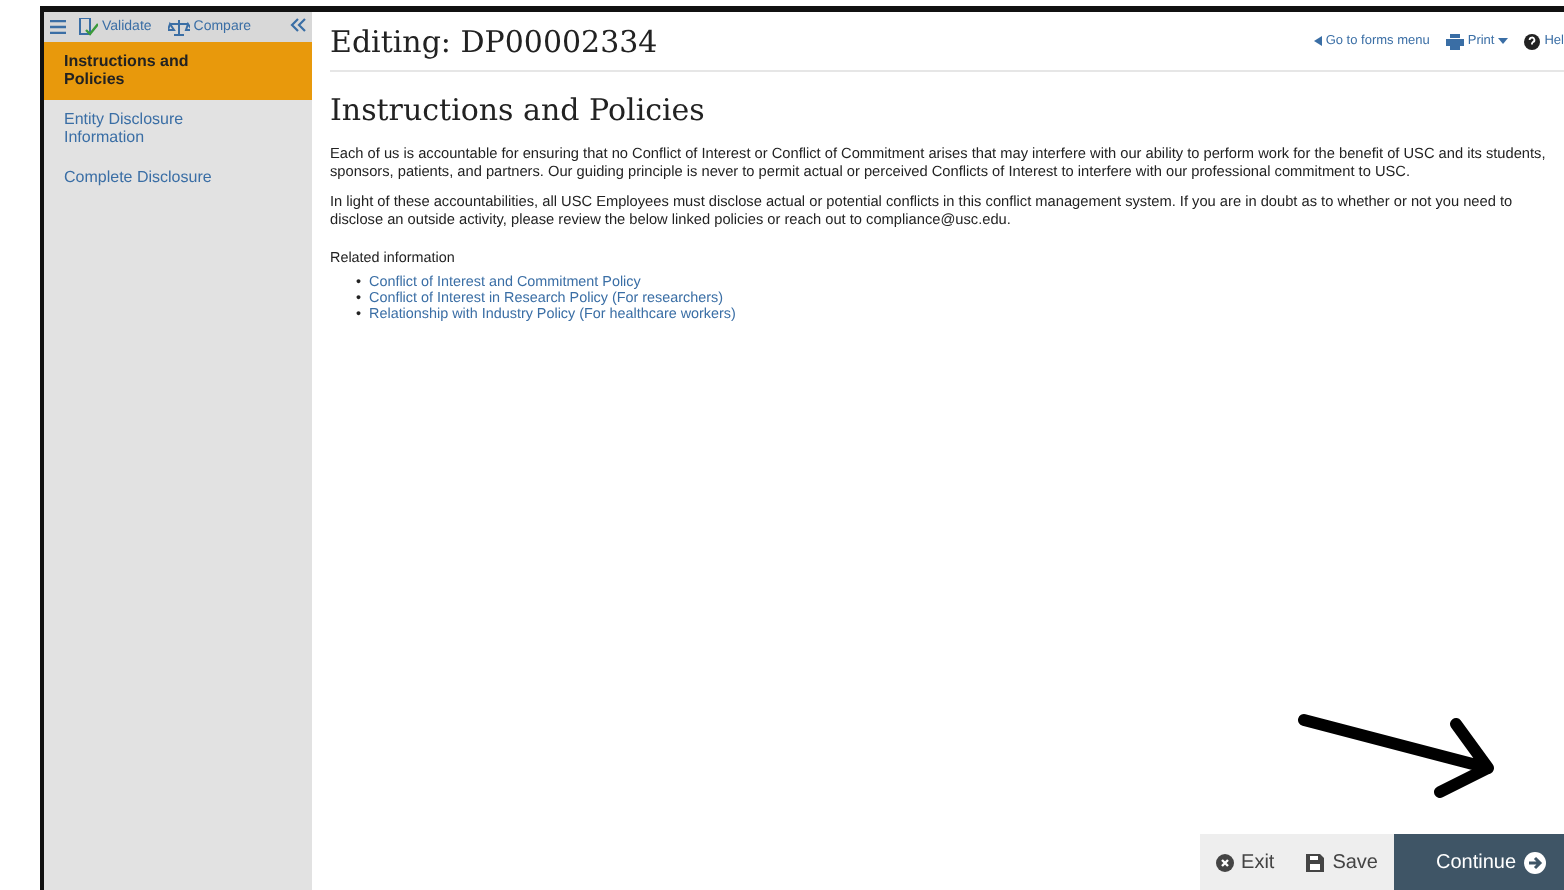 The height and width of the screenshot is (890, 1564). Describe the element at coordinates (1454, 41) in the screenshot. I see `printer-icon` at that location.